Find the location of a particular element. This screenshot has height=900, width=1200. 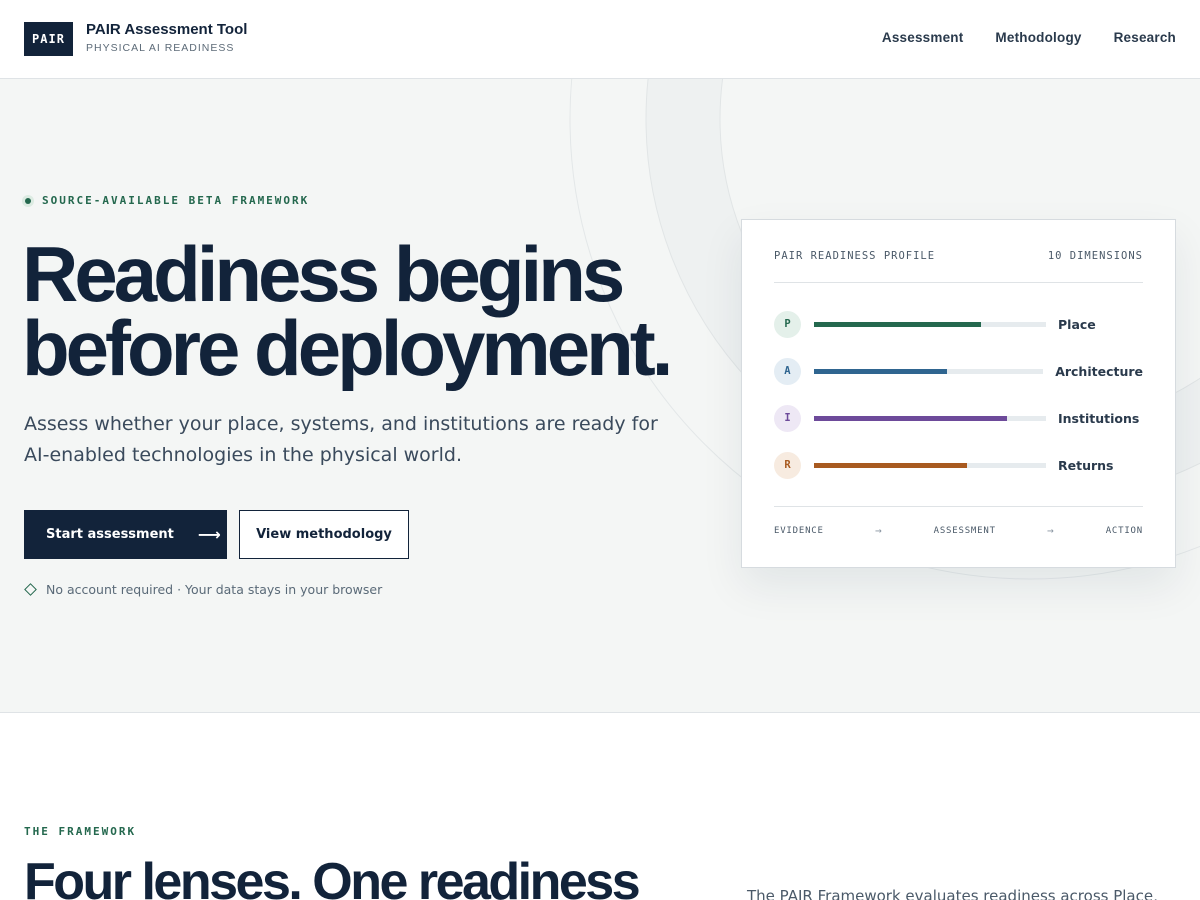

framework-title: Four lenses. One readiness is located at coordinates (332, 876).